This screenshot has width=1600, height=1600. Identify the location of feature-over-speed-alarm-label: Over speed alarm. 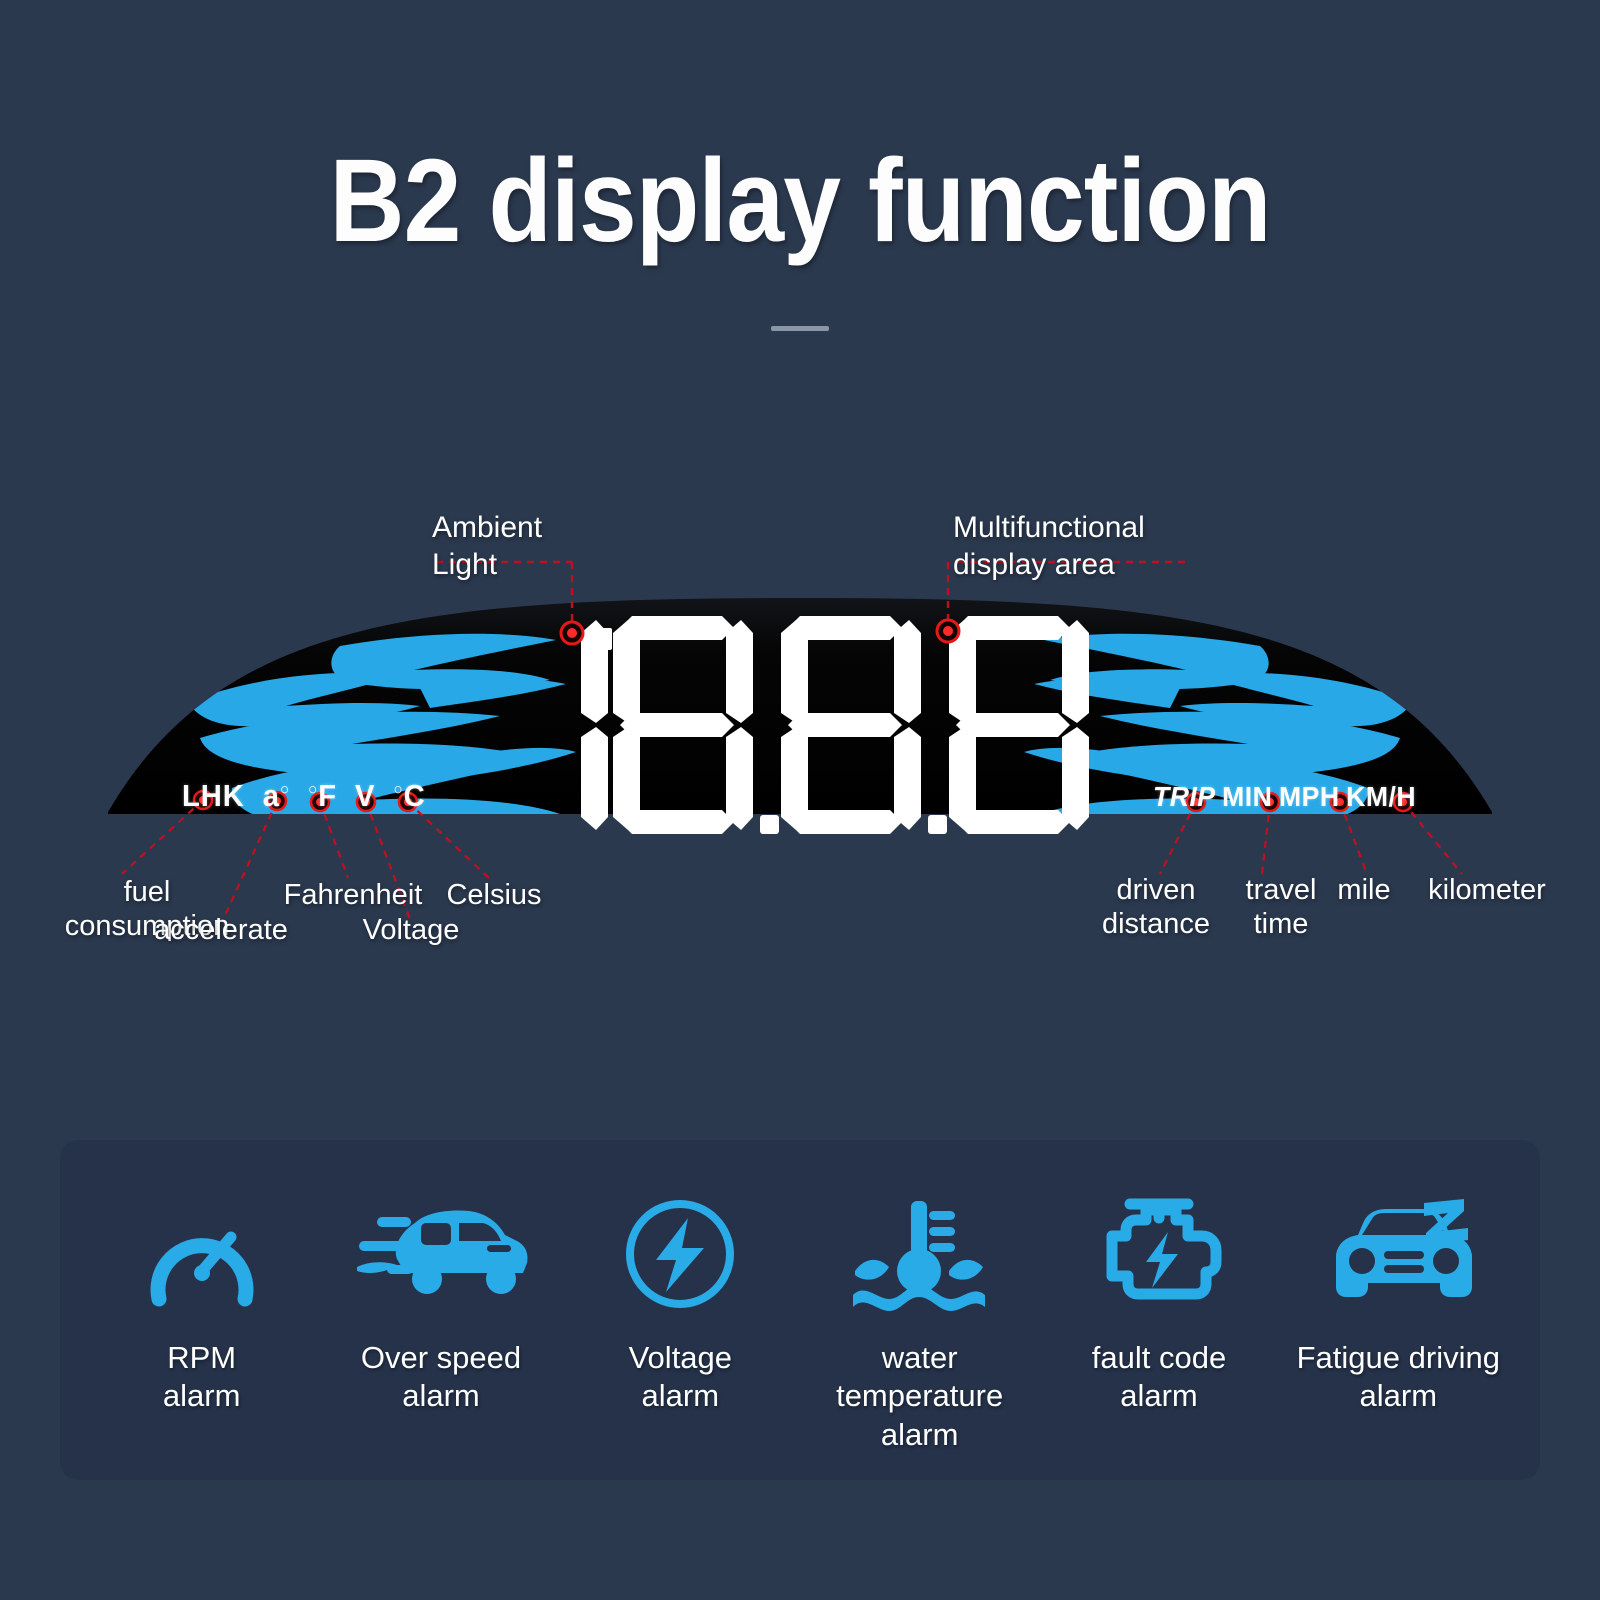
(441, 1377).